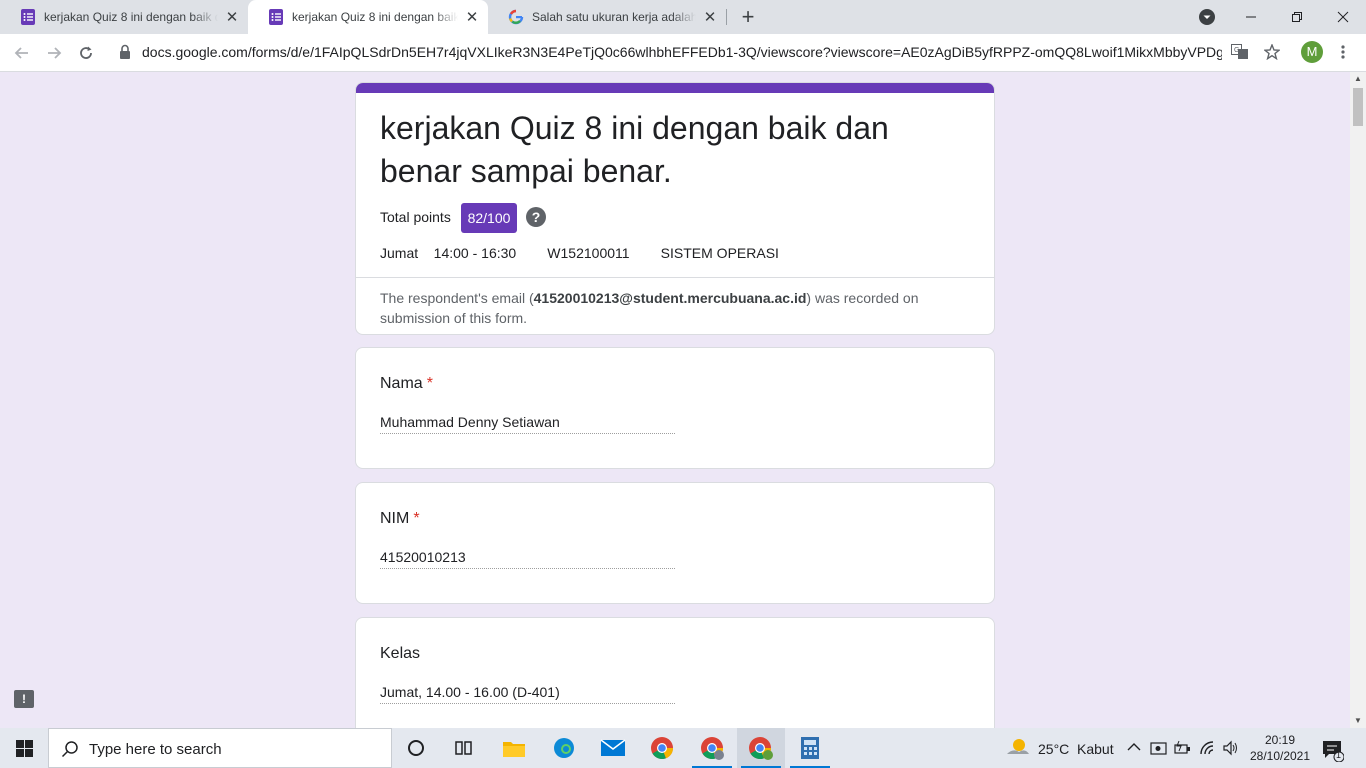 The width and height of the screenshot is (1366, 768). Describe the element at coordinates (1207, 17) in the screenshot. I see `tab-search-icon` at that location.